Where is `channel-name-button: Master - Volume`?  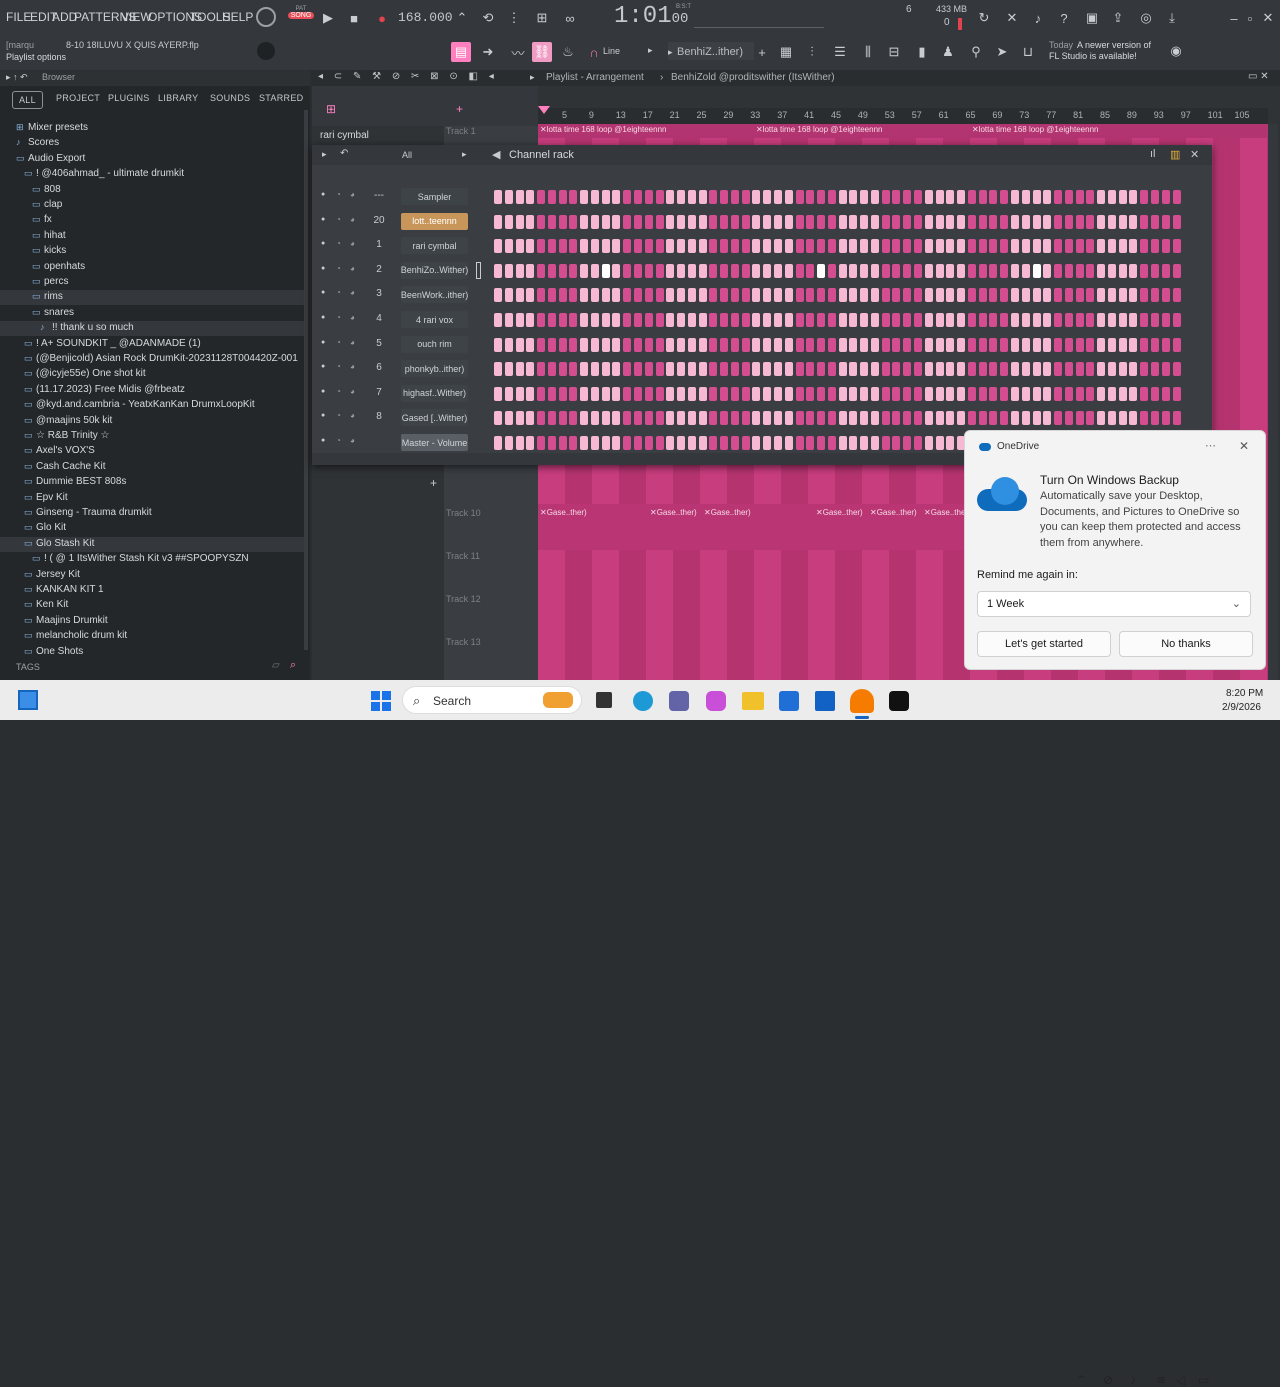
channel-name-button: Master - Volume is located at coordinates (434, 442).